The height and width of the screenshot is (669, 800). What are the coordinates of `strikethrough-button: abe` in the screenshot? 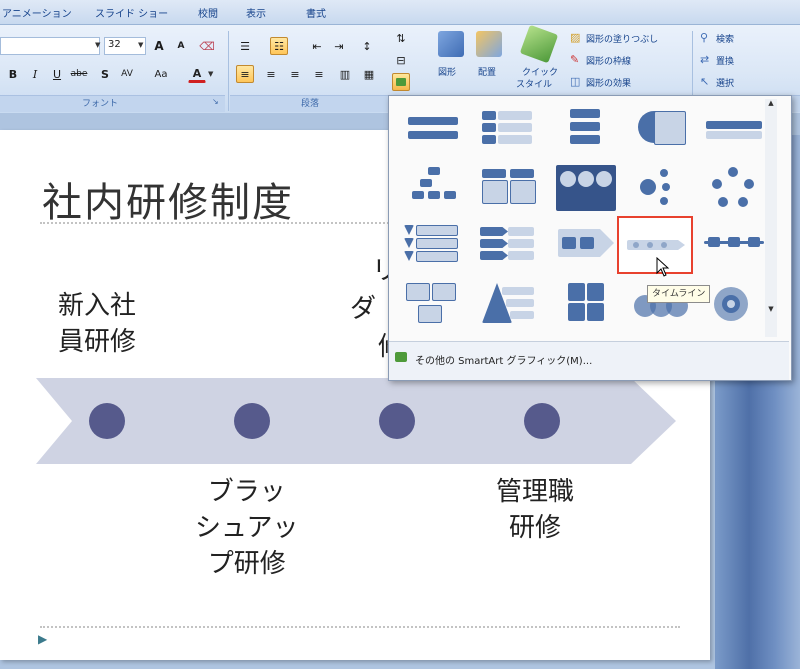 It's located at (79, 74).